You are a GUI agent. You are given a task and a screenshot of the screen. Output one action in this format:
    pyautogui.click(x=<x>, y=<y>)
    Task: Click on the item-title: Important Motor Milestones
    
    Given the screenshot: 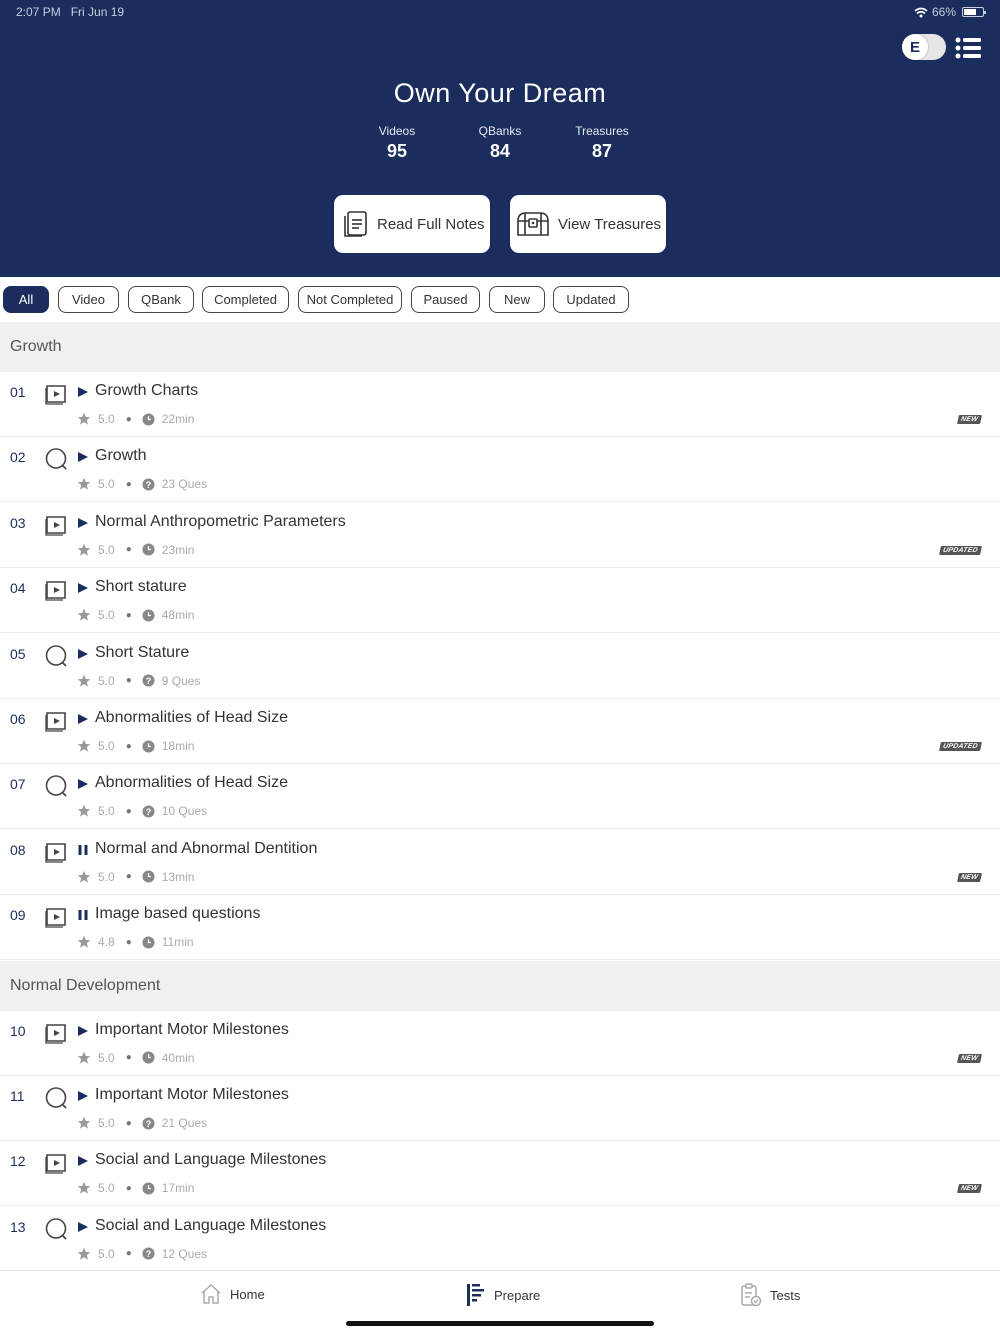 What is the action you would take?
    pyautogui.click(x=192, y=1029)
    